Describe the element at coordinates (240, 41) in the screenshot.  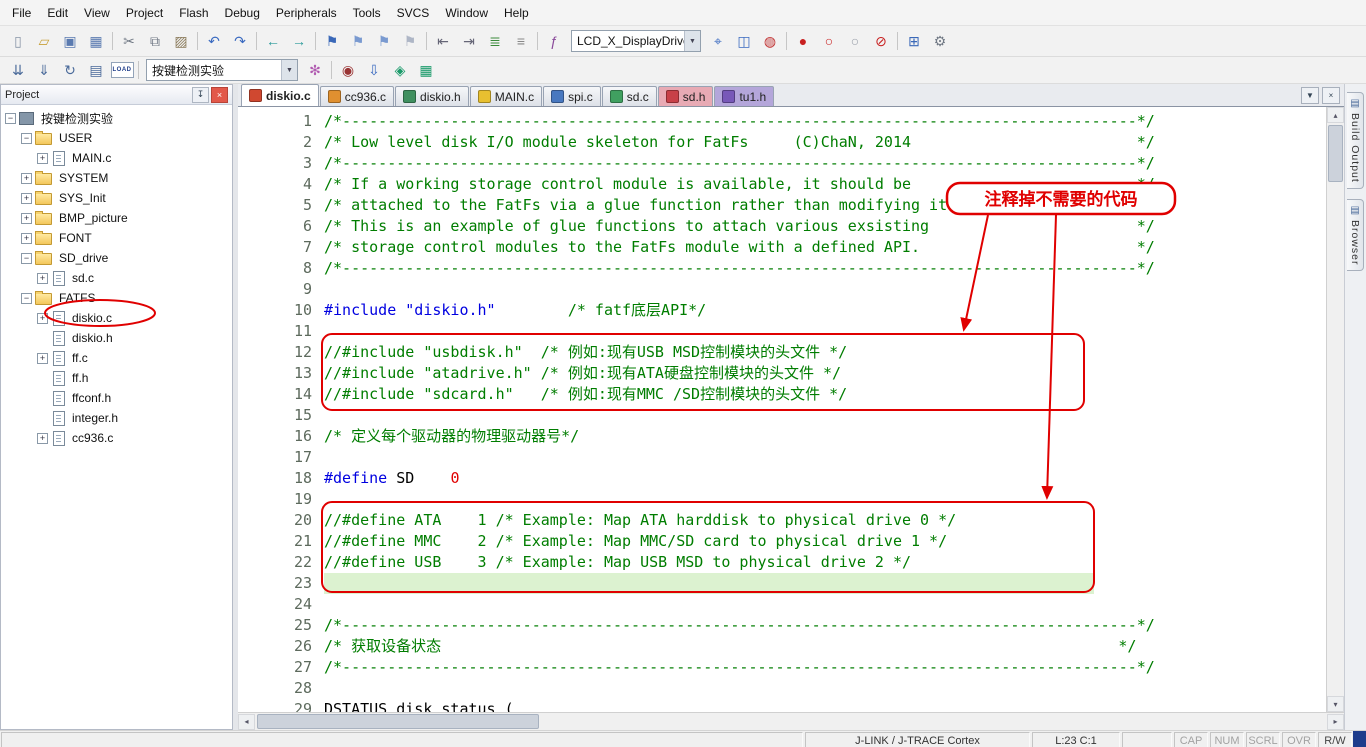
I see `redo-button: ↷` at that location.